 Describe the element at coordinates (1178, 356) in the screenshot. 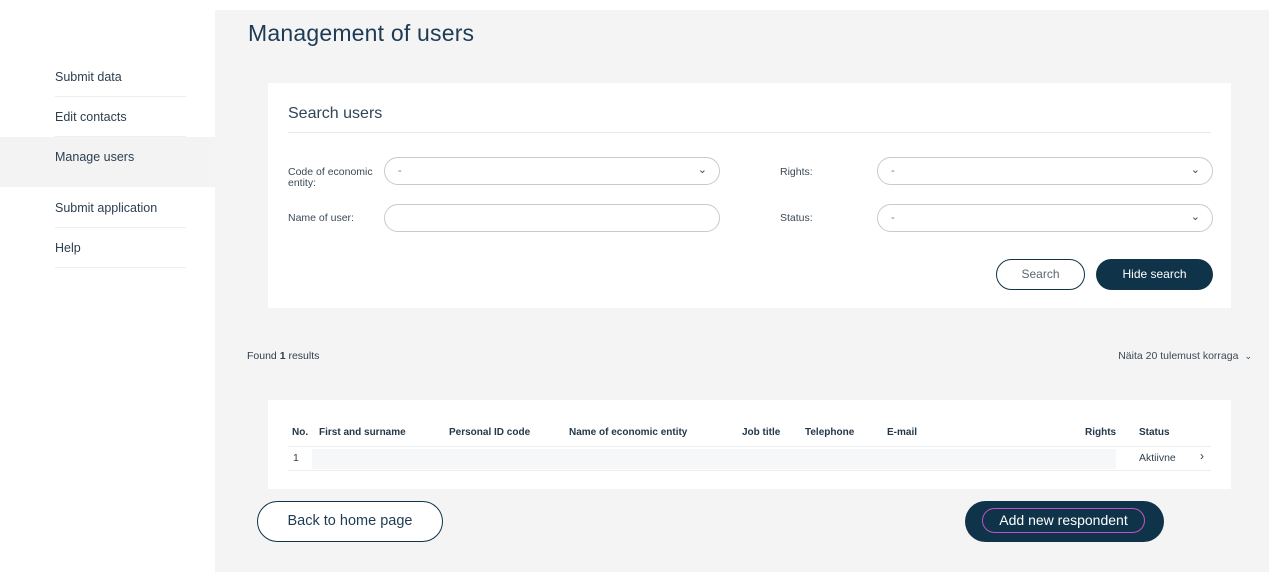

I see `per-page-label: Näita 20 tulemust korraga` at that location.